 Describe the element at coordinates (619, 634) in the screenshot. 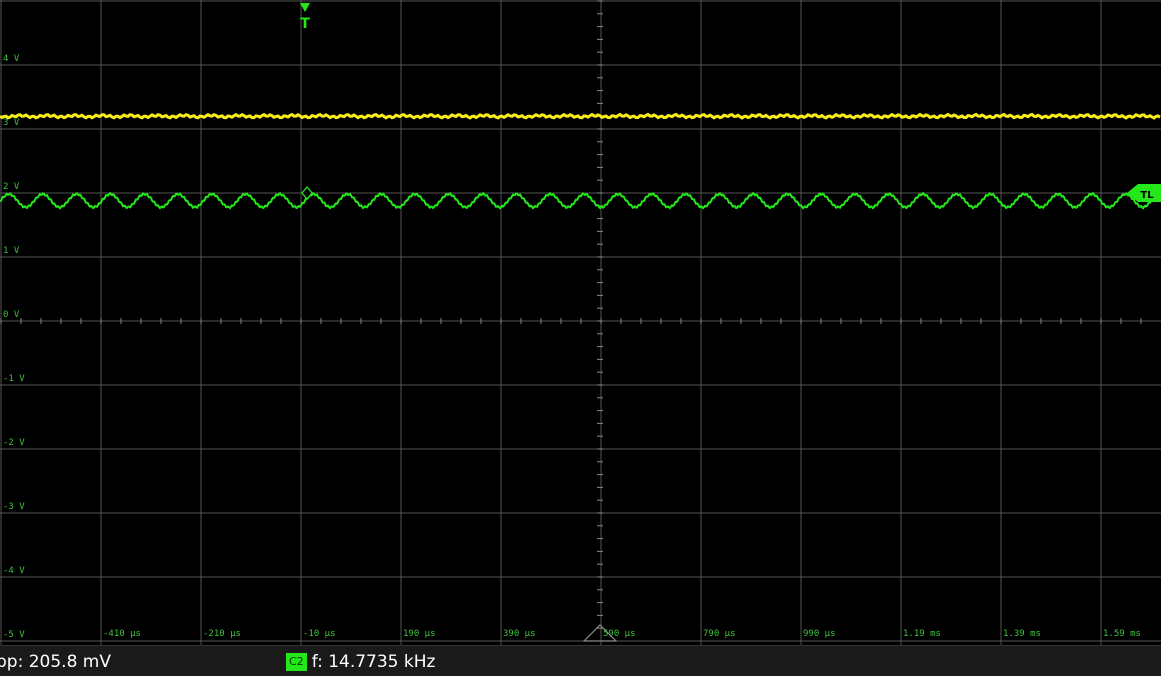

I see `time-label: 590 µs` at that location.